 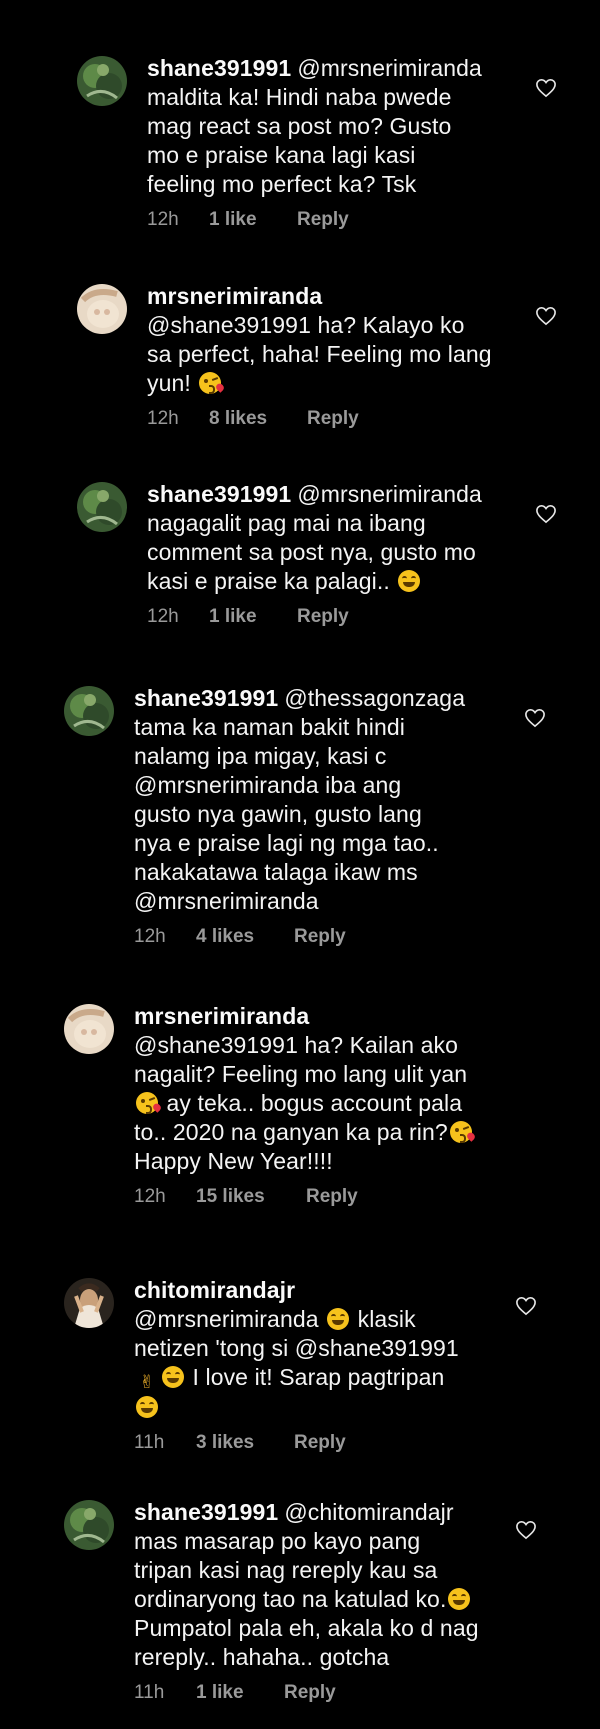 I want to click on face-blowing-kiss-emoji, so click(x=463, y=1132).